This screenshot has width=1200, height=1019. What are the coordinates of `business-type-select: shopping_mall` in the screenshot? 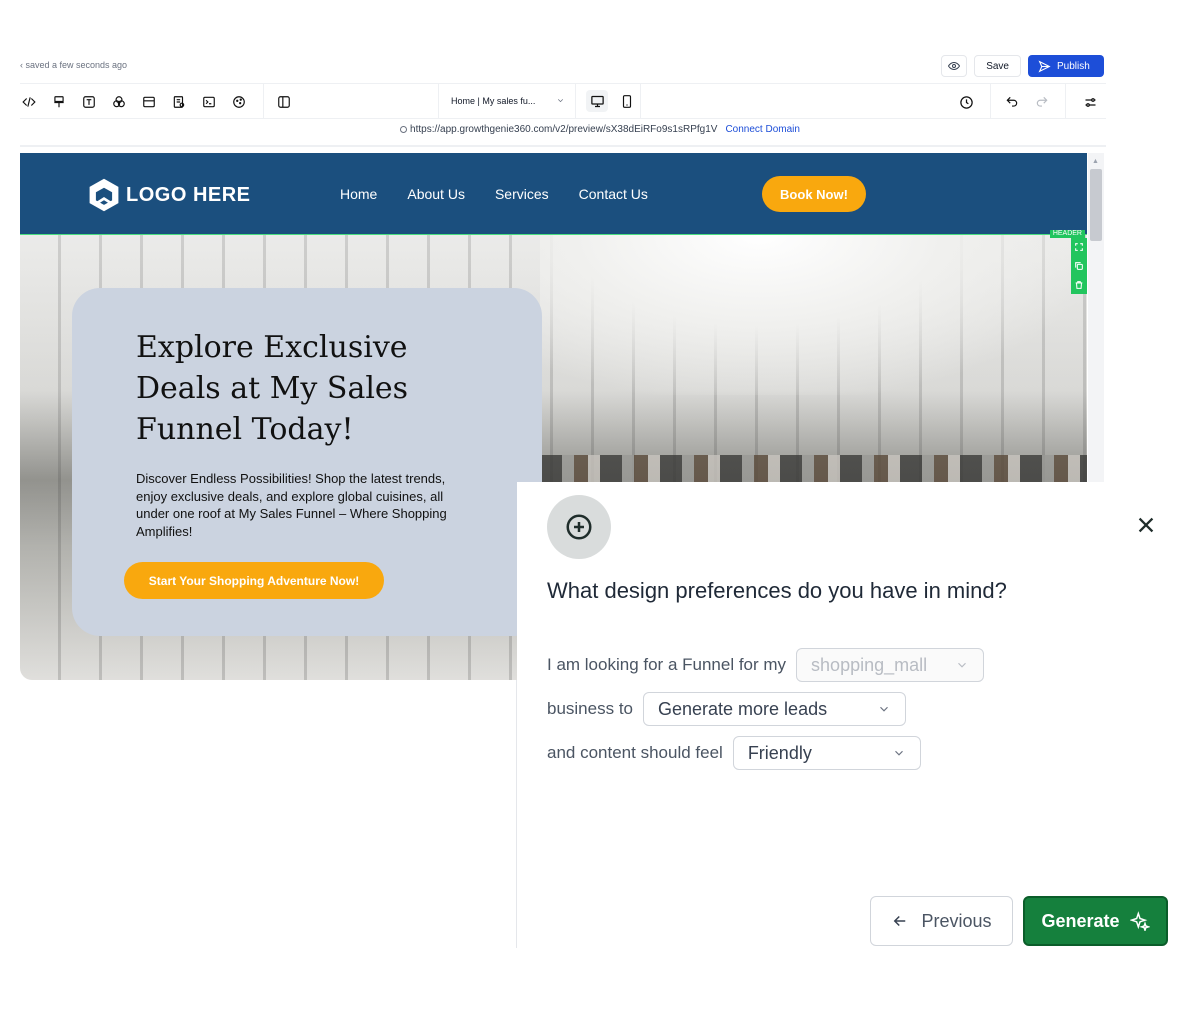 It's located at (890, 665).